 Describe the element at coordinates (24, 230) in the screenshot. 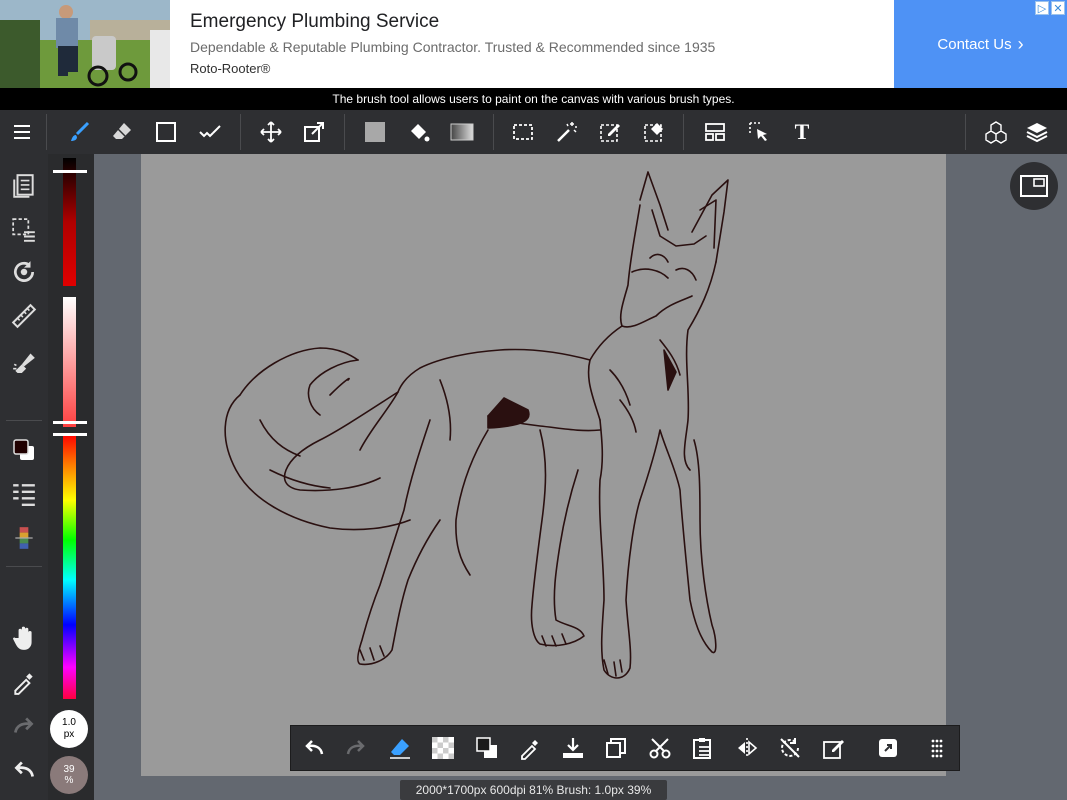

I see `selection-icon` at that location.